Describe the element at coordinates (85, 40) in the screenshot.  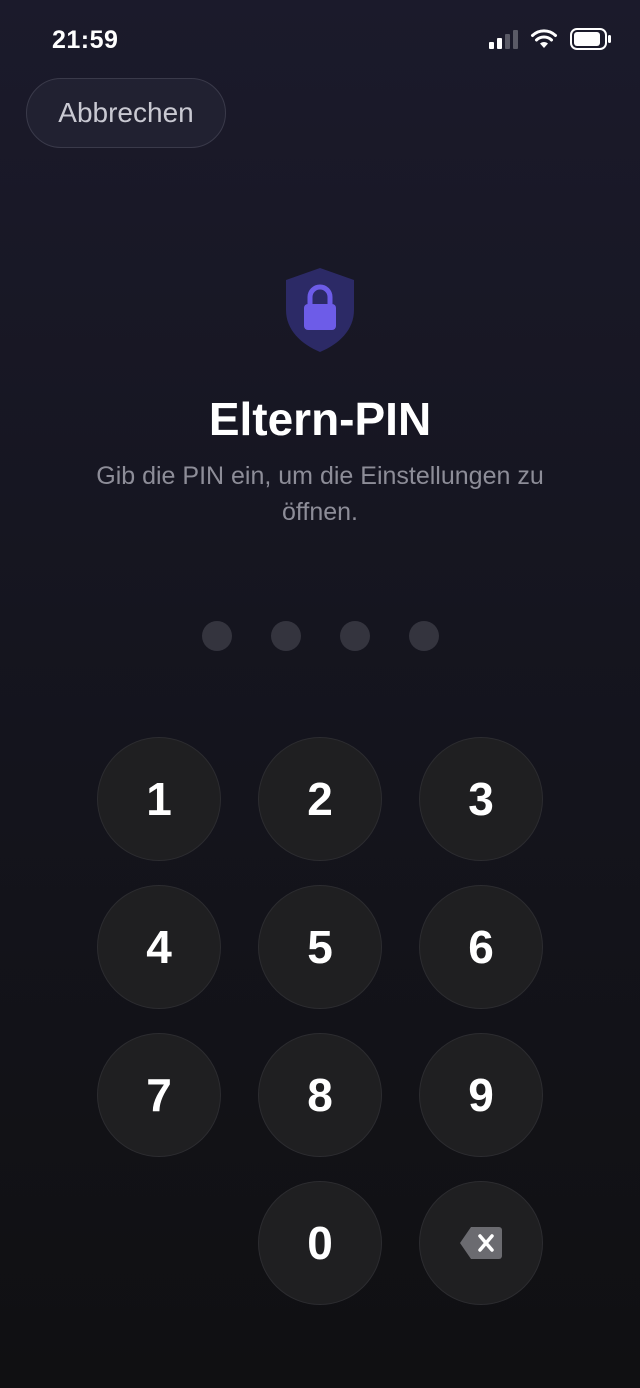
I see `status-time: 21:59` at that location.